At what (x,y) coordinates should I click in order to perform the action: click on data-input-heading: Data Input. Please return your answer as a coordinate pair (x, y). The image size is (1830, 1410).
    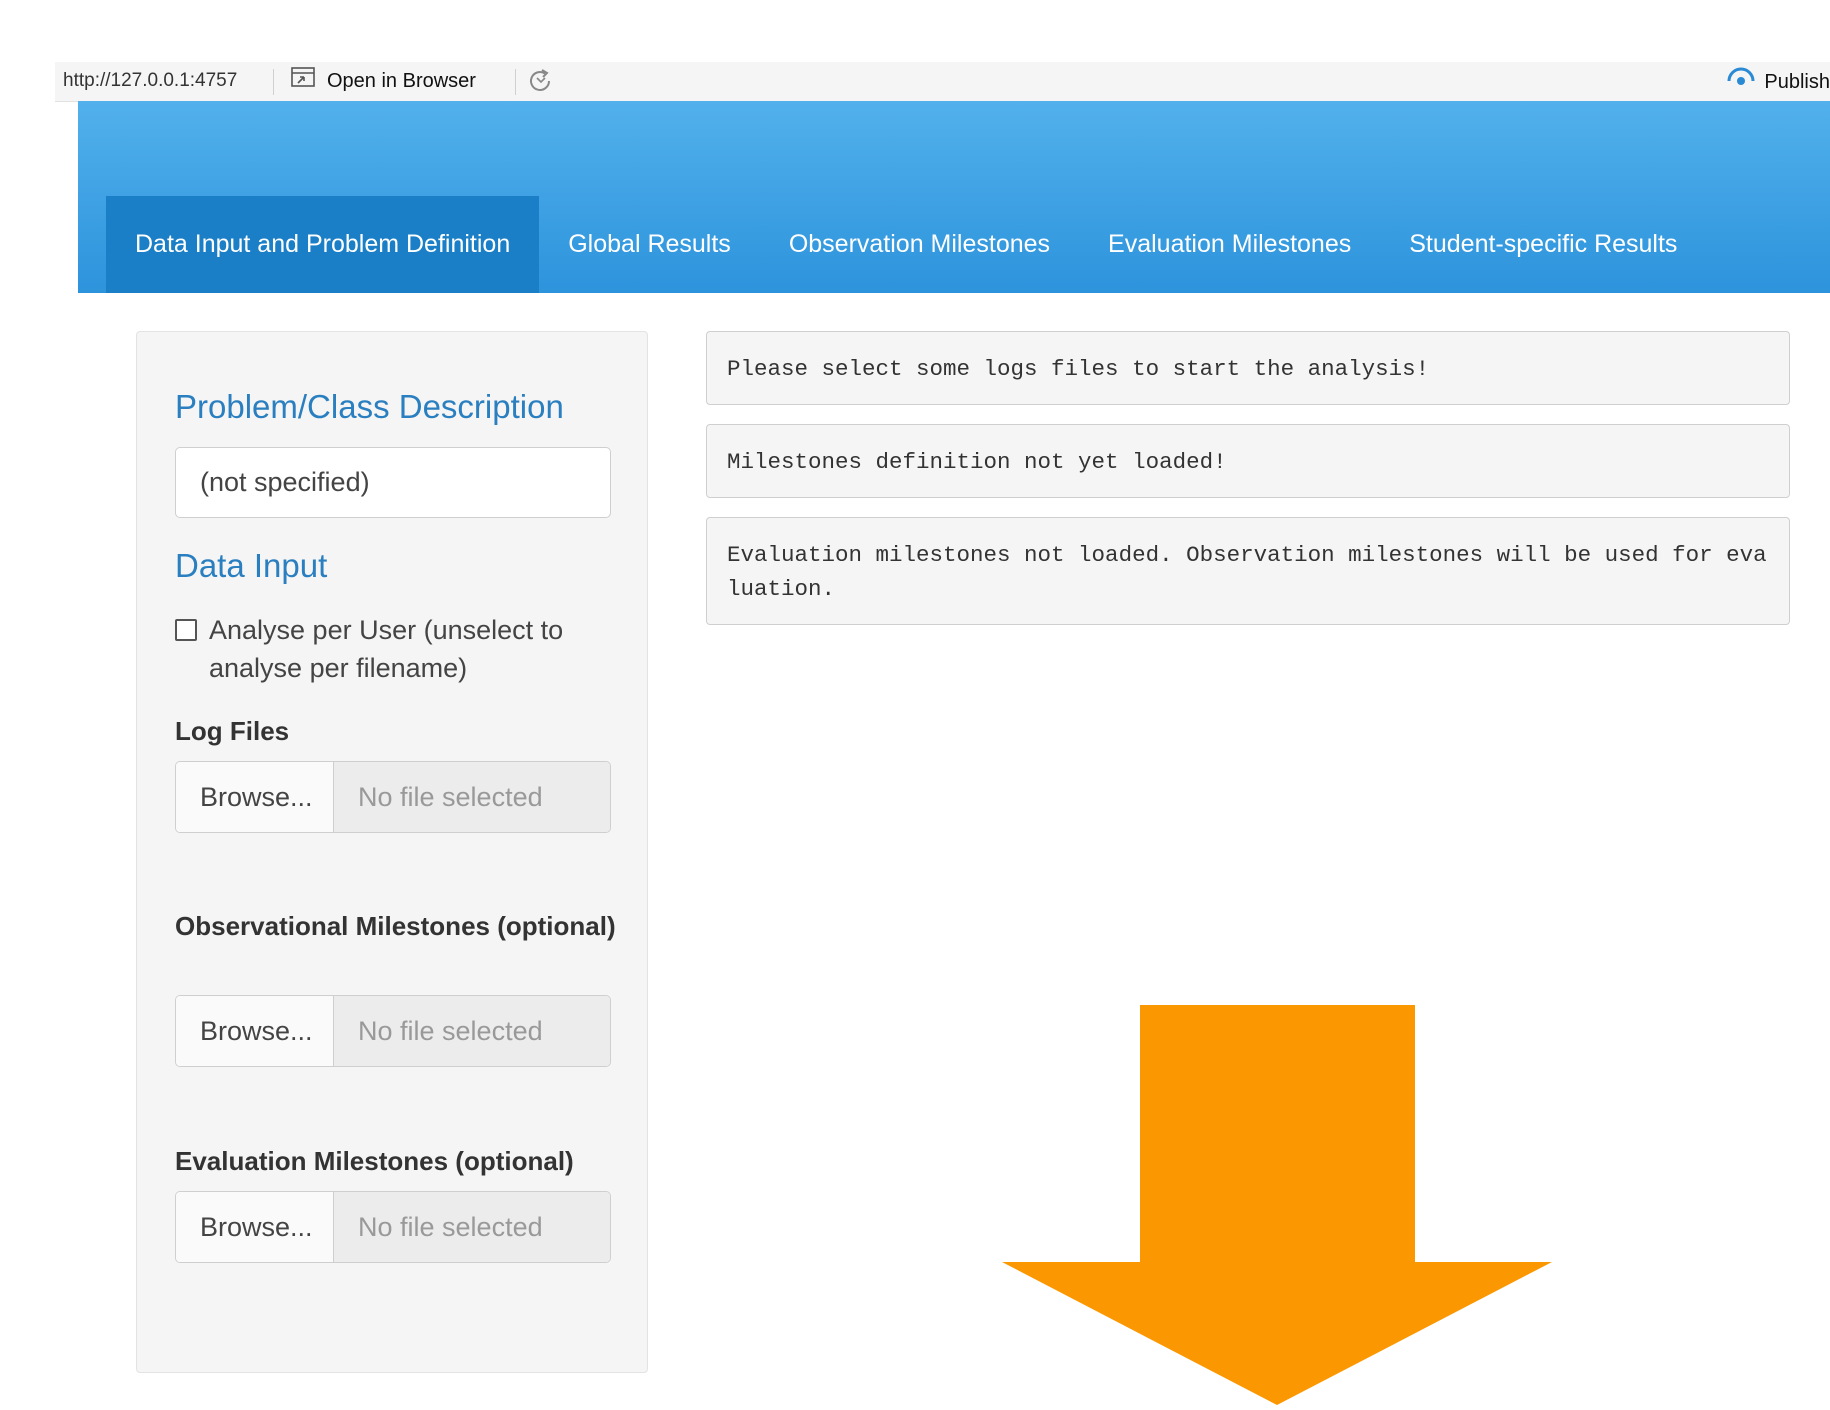
    Looking at the image, I should click on (251, 565).